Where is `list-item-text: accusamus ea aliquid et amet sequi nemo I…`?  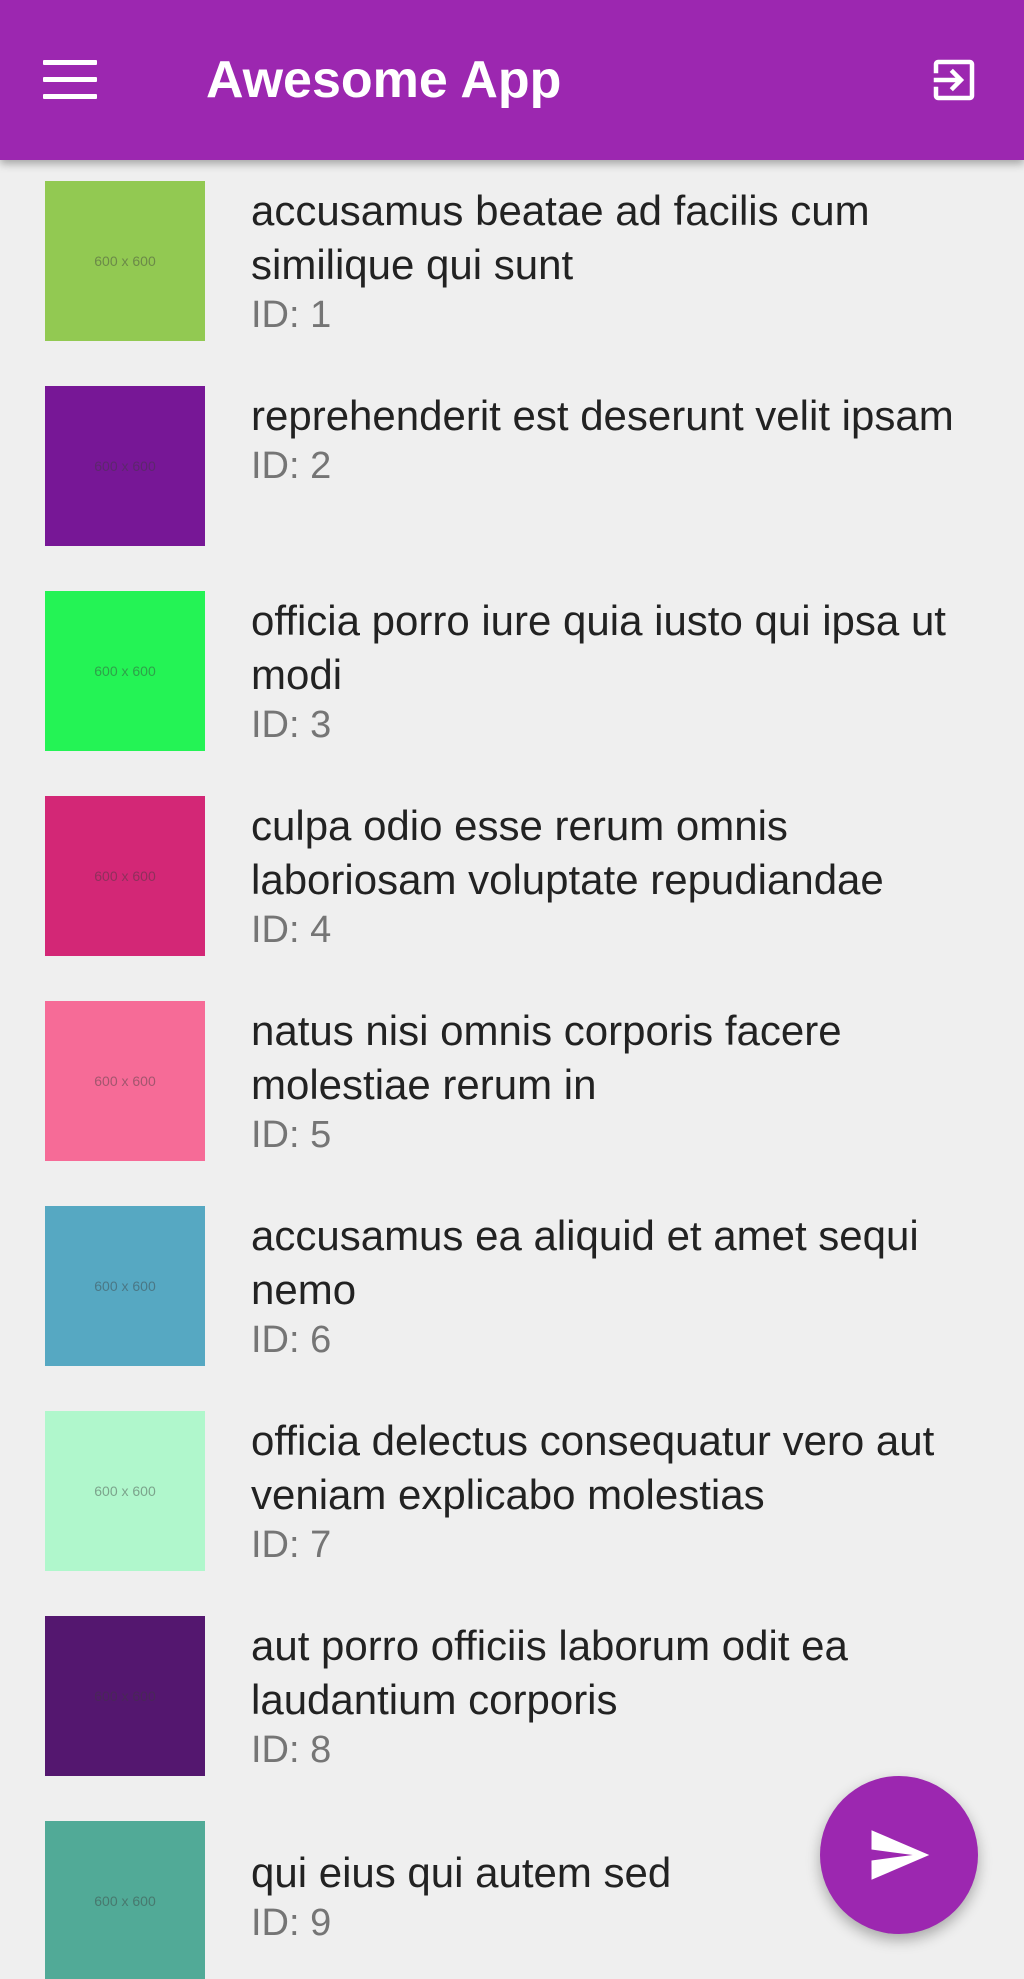 list-item-text: accusamus ea aliquid et amet sequi nemo I… is located at coordinates (621, 1286).